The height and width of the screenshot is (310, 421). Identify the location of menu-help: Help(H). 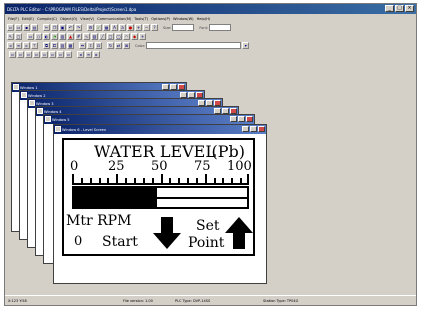
(204, 19).